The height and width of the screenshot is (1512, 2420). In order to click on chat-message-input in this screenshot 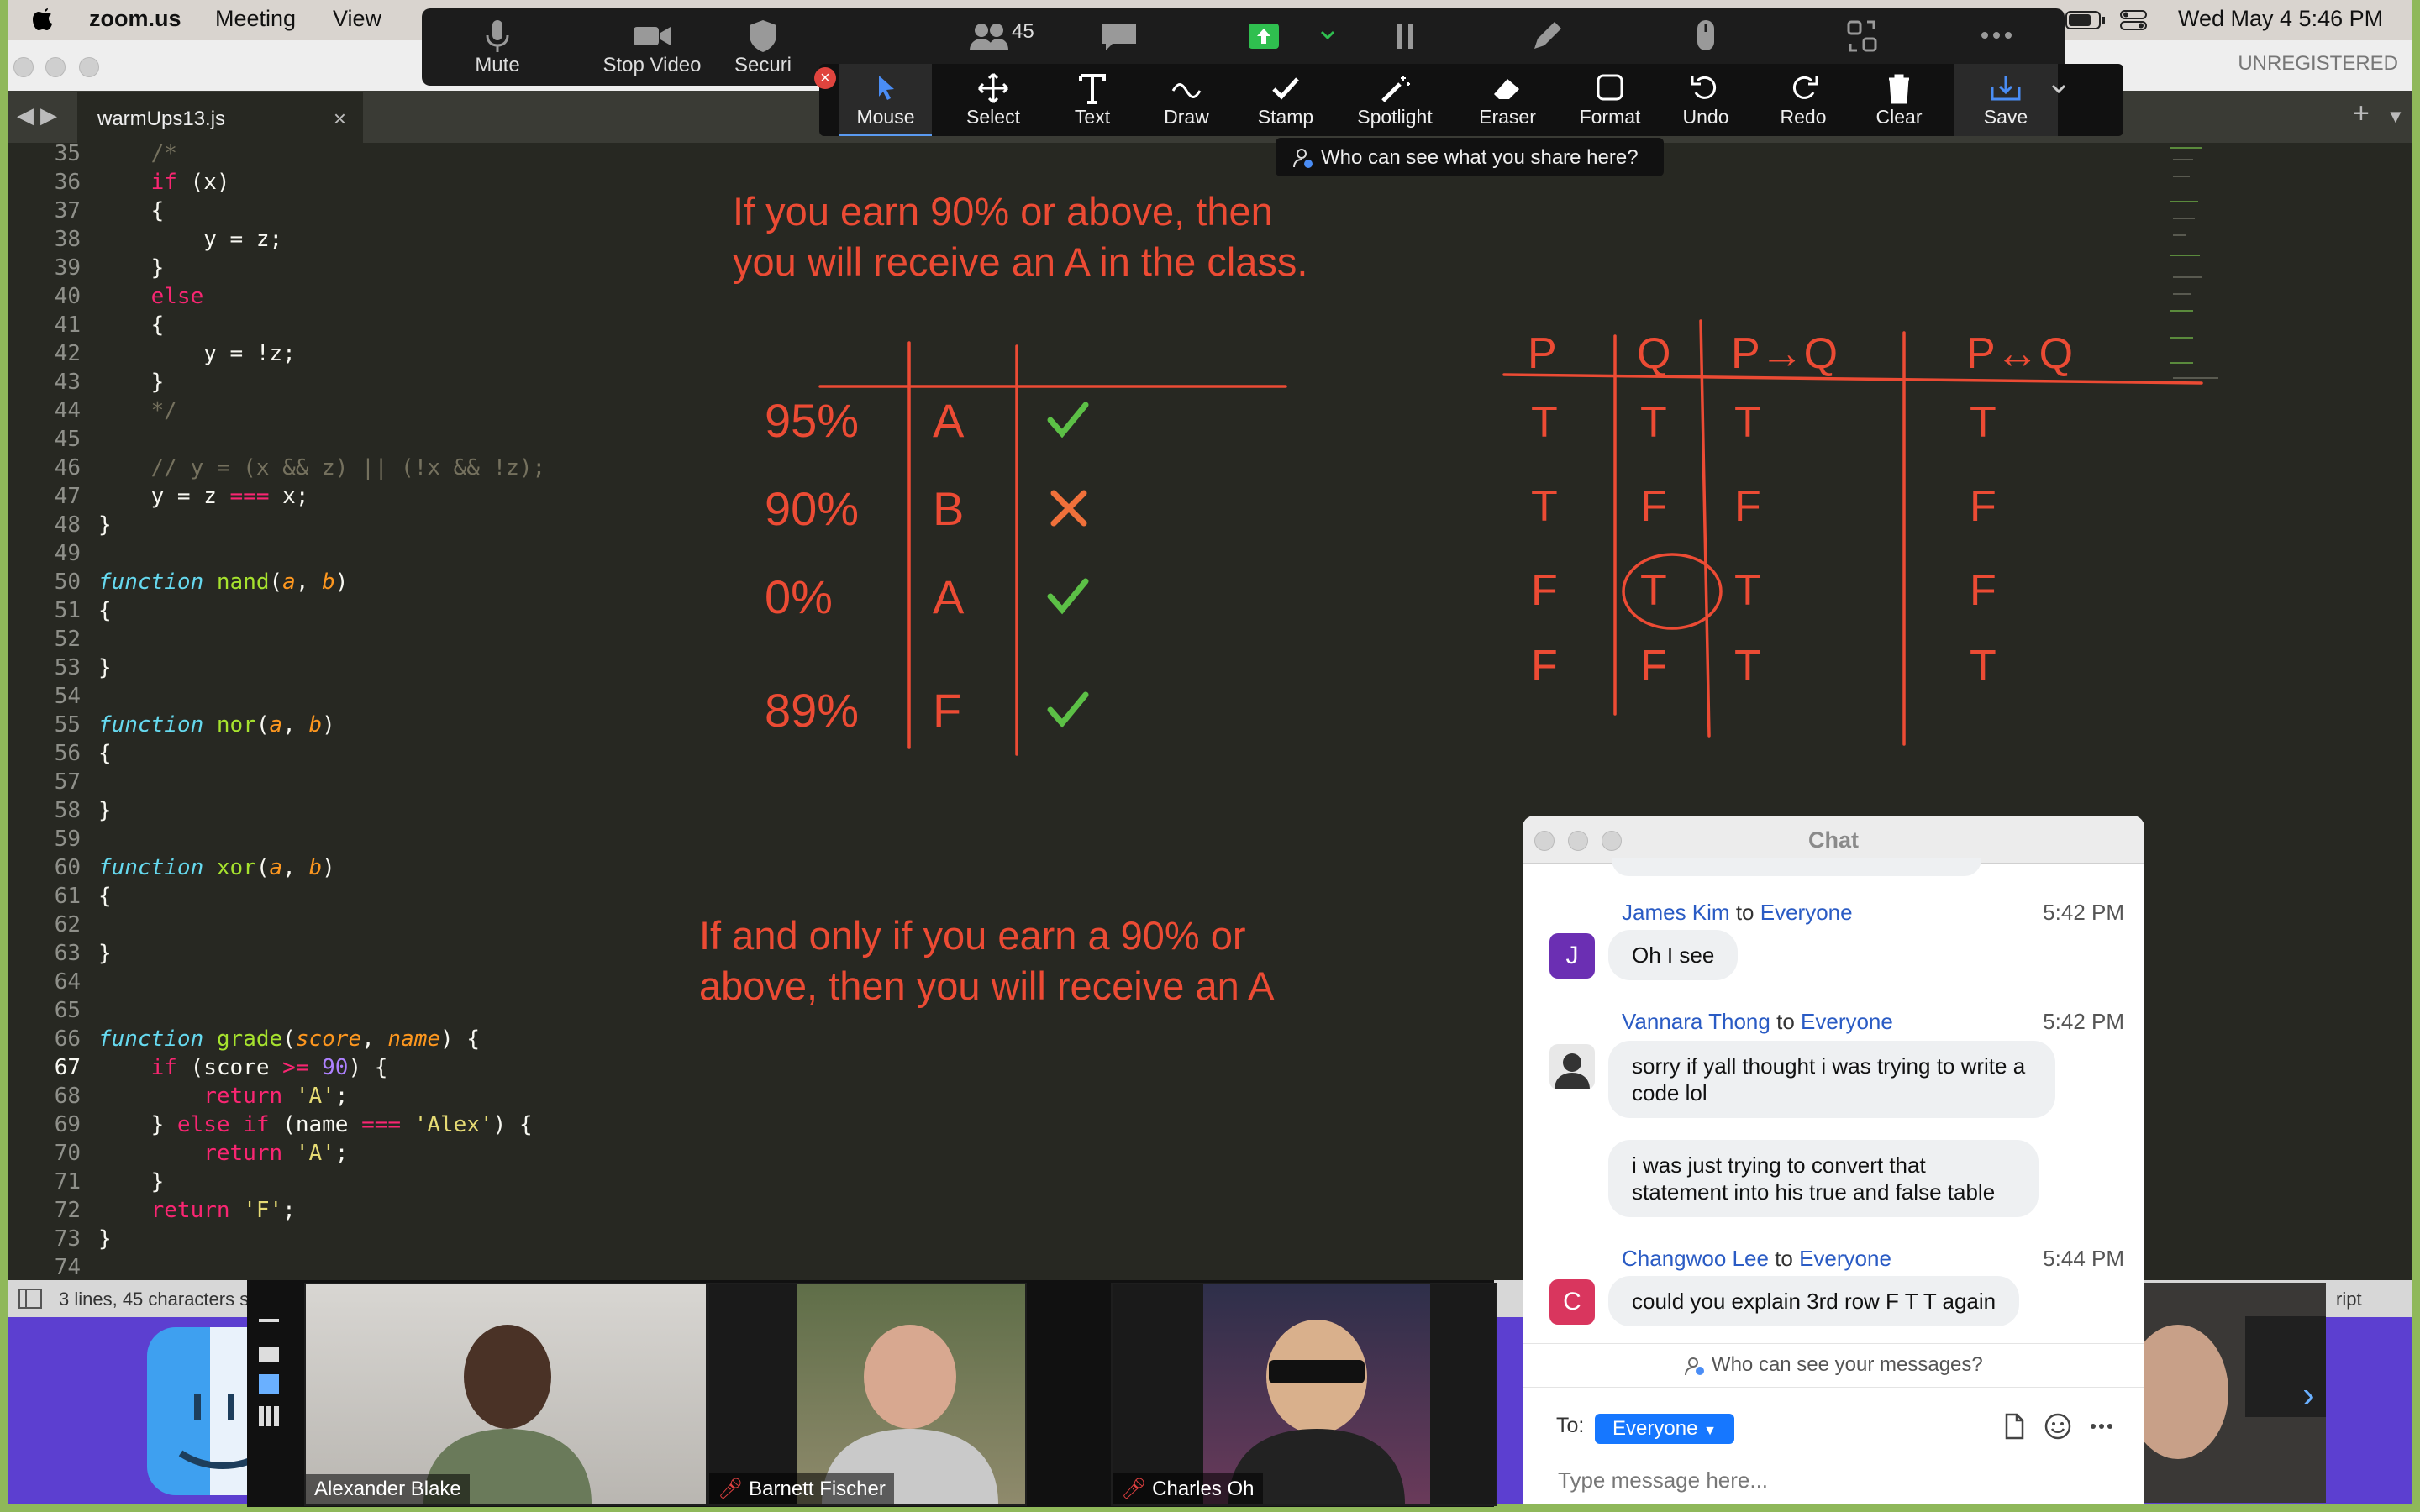, I will do `click(1810, 1480)`.